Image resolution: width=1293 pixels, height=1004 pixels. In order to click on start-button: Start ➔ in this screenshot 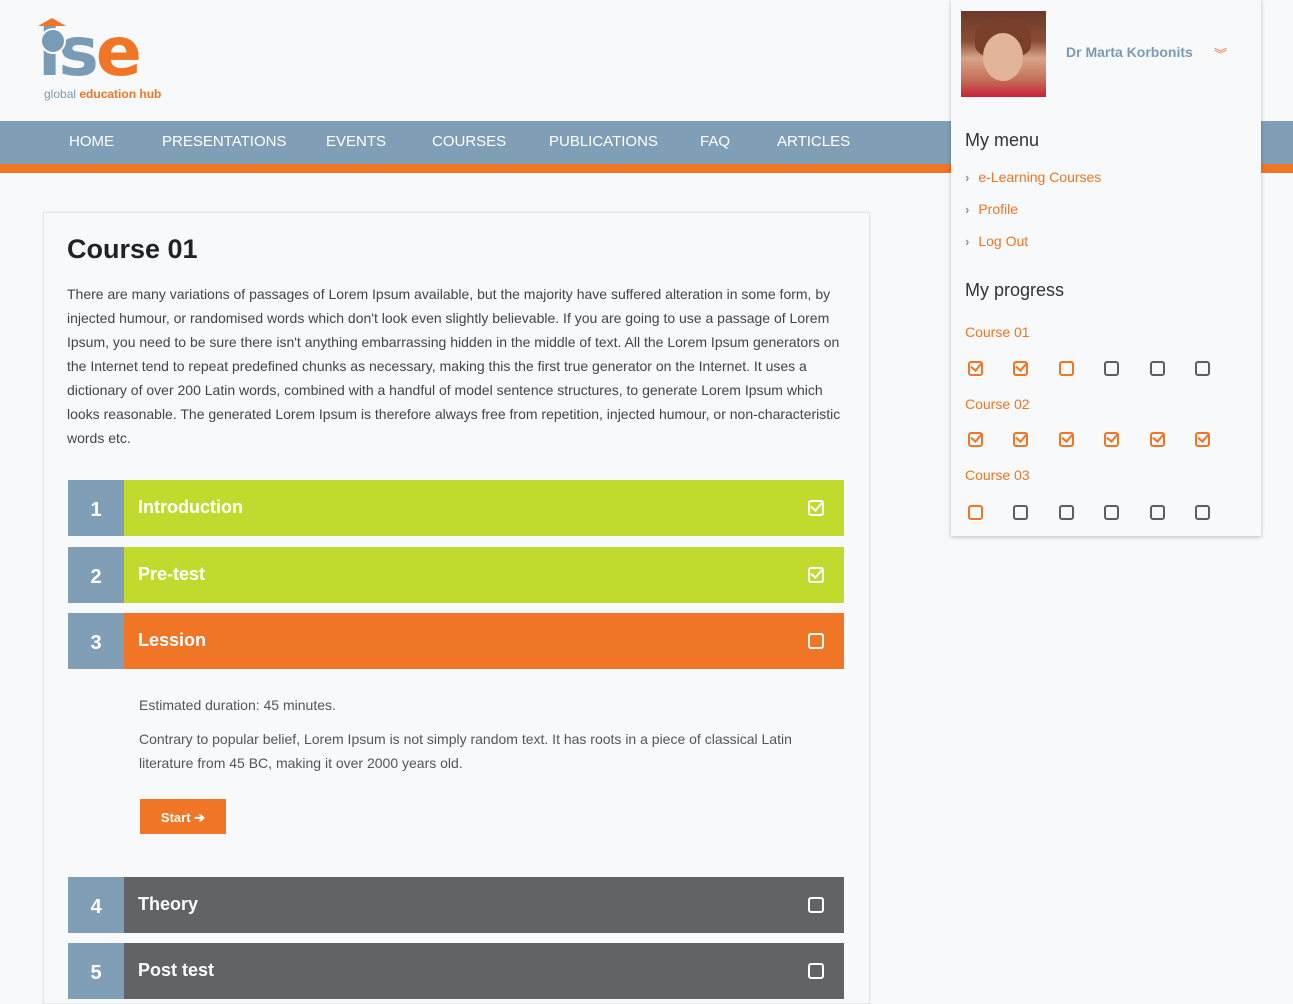, I will do `click(183, 816)`.